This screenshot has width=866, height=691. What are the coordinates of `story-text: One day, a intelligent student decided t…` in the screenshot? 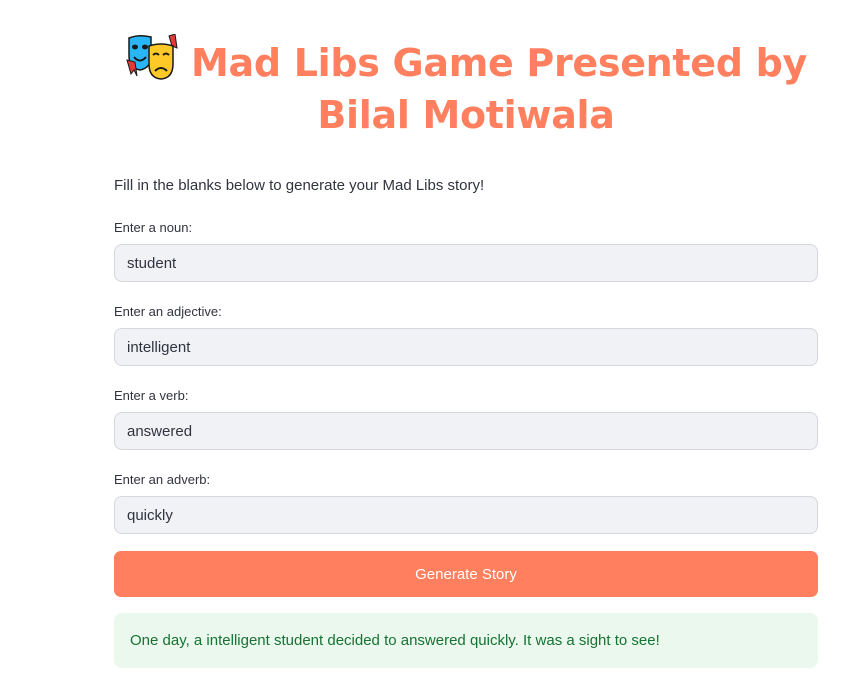 It's located at (395, 640).